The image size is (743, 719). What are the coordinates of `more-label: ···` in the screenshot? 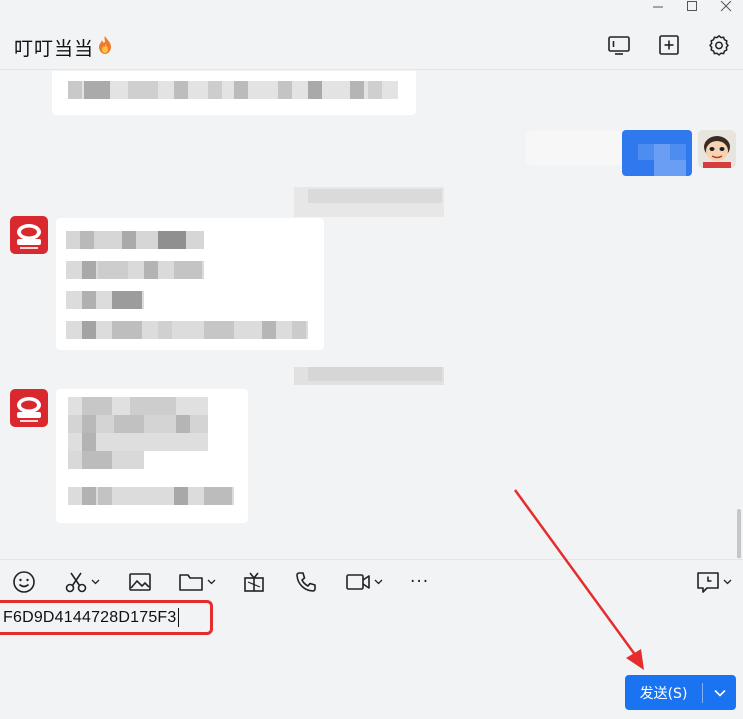 It's located at (420, 582).